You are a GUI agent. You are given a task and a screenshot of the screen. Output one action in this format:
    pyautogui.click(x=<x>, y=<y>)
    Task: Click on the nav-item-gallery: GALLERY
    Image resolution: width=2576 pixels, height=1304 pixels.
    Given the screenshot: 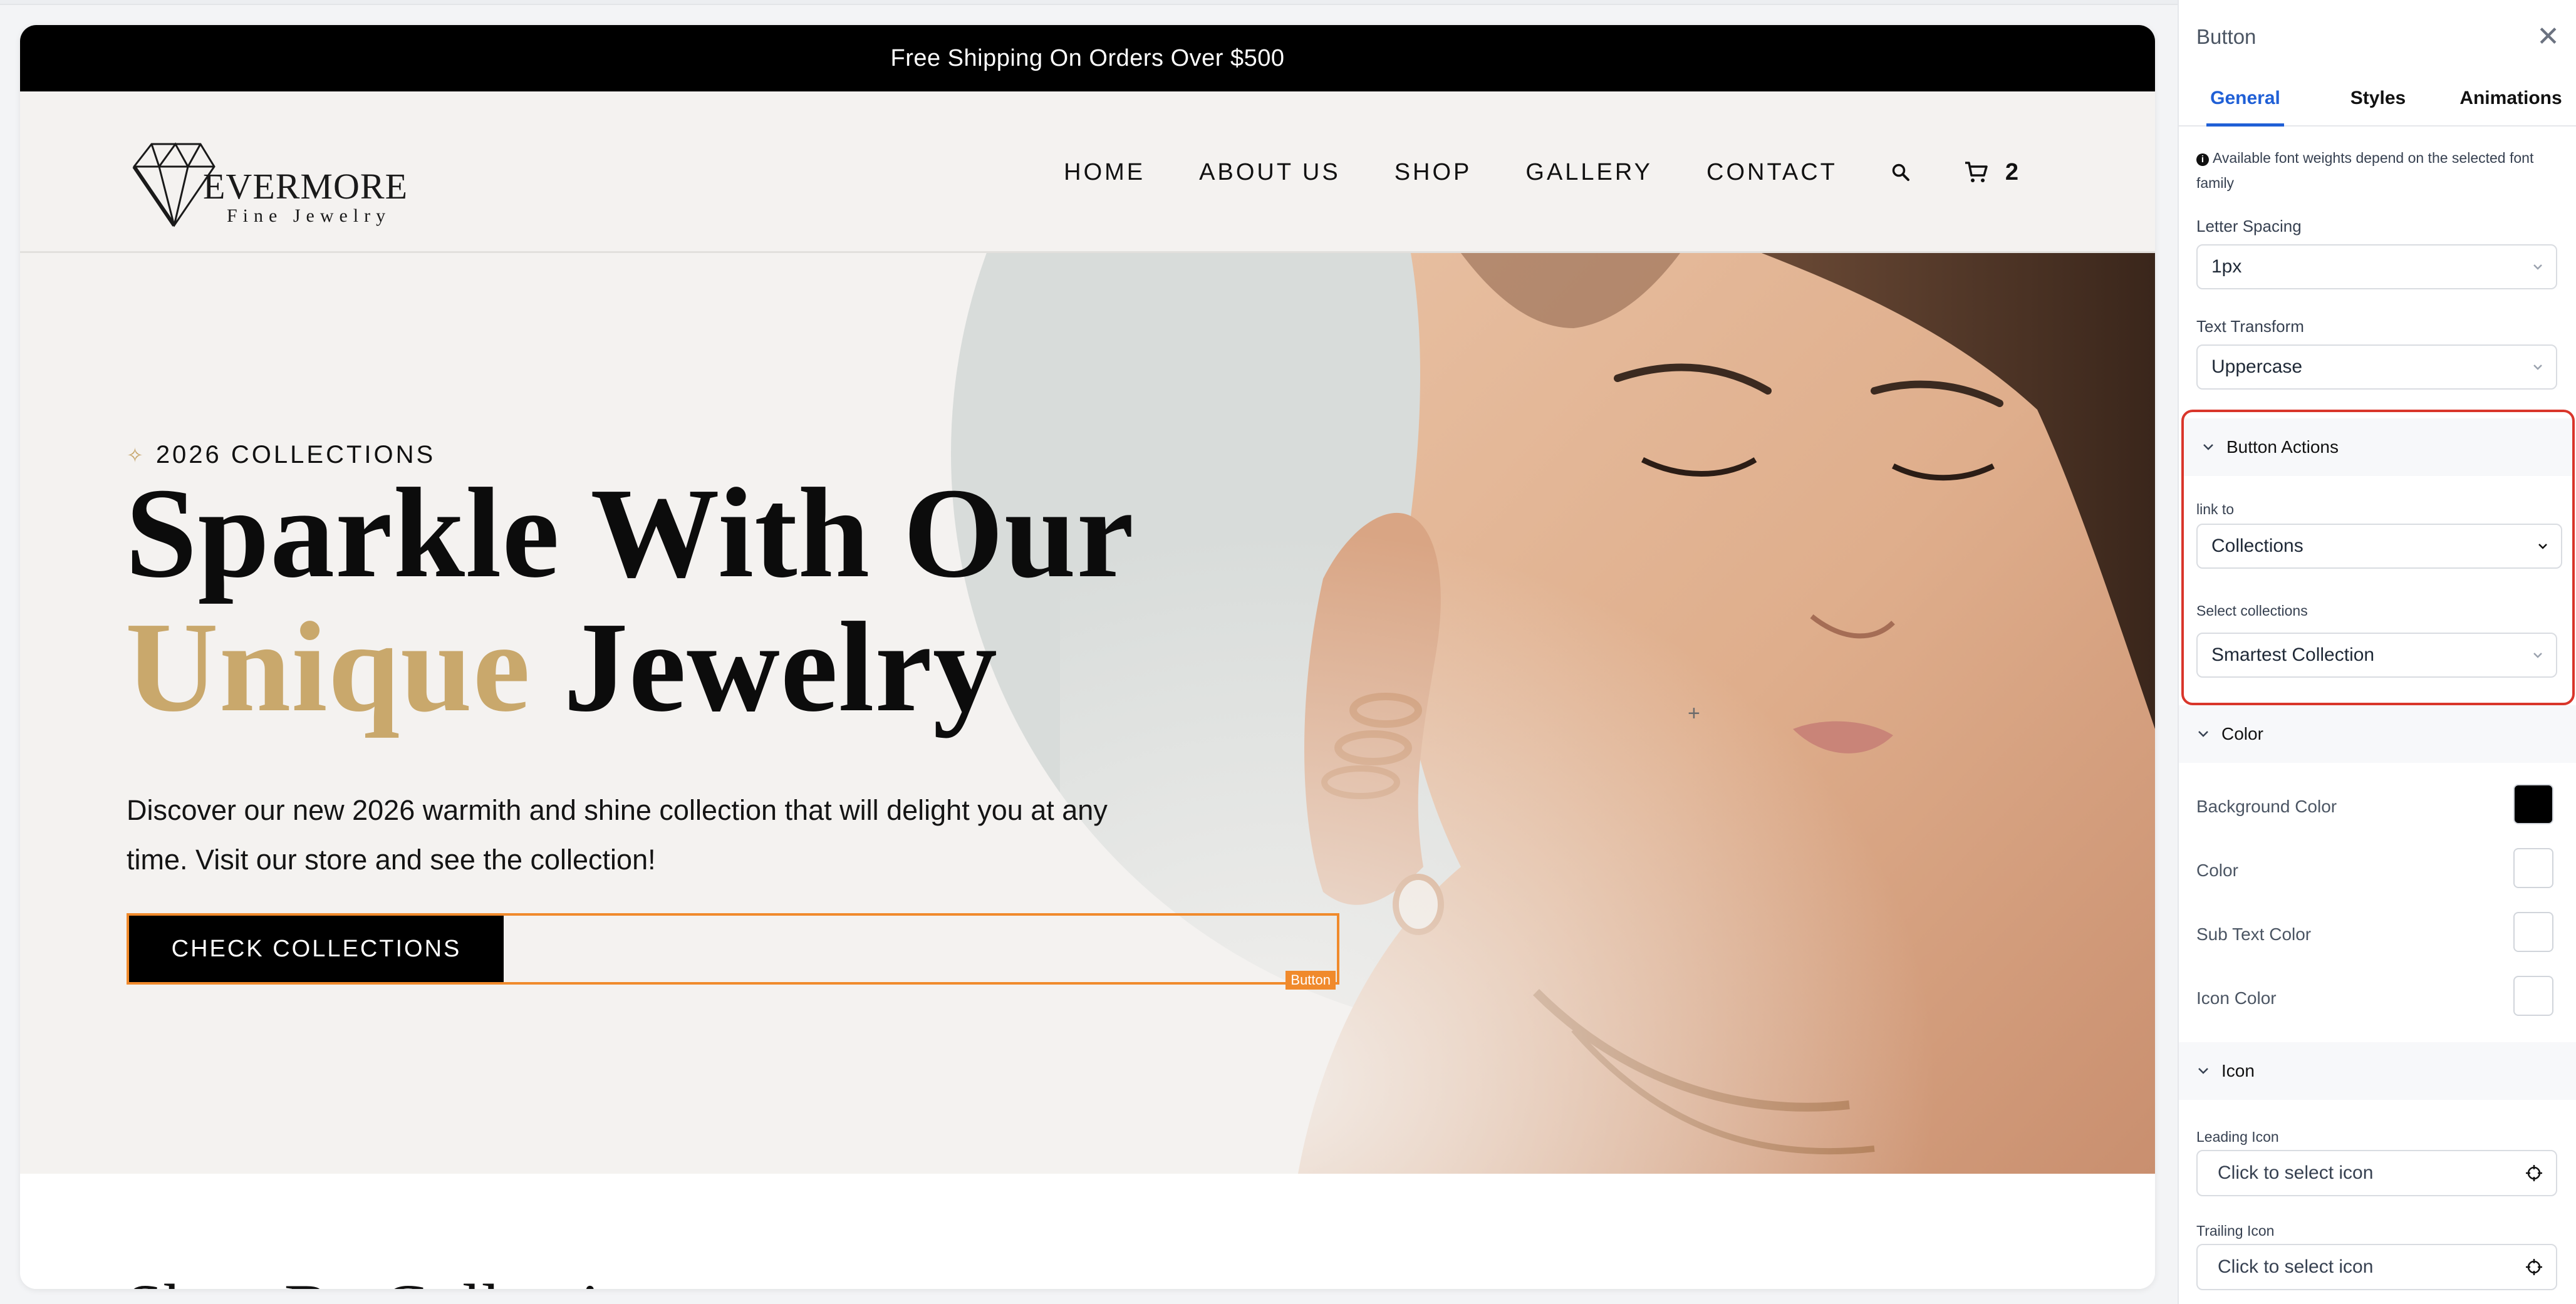 What is the action you would take?
    pyautogui.click(x=1589, y=172)
    